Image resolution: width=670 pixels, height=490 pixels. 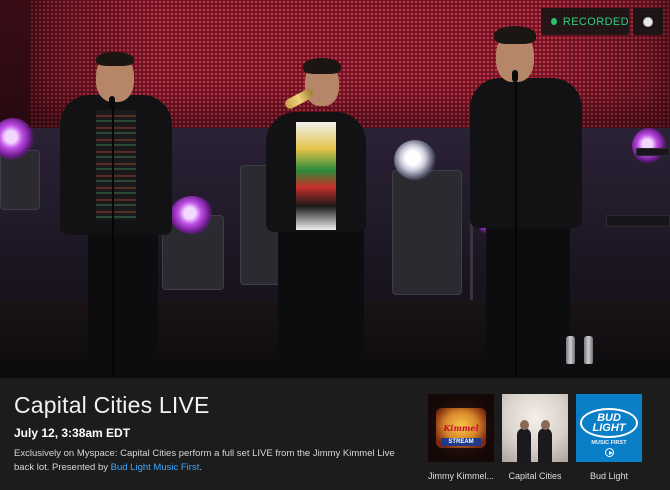 What do you see at coordinates (609, 443) in the screenshot?
I see `bud-logo-sub: MUSIC FIRST` at bounding box center [609, 443].